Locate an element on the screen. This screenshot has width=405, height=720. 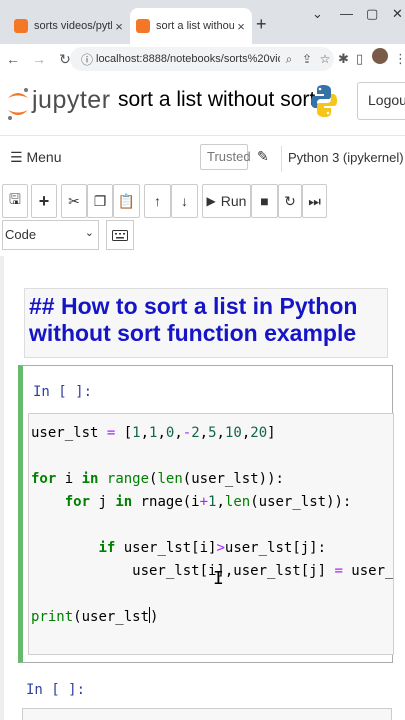
menu-bar: ☰ Menu Trusted ✎ Python 3 (ipykernel) is located at coordinates (202, 158).